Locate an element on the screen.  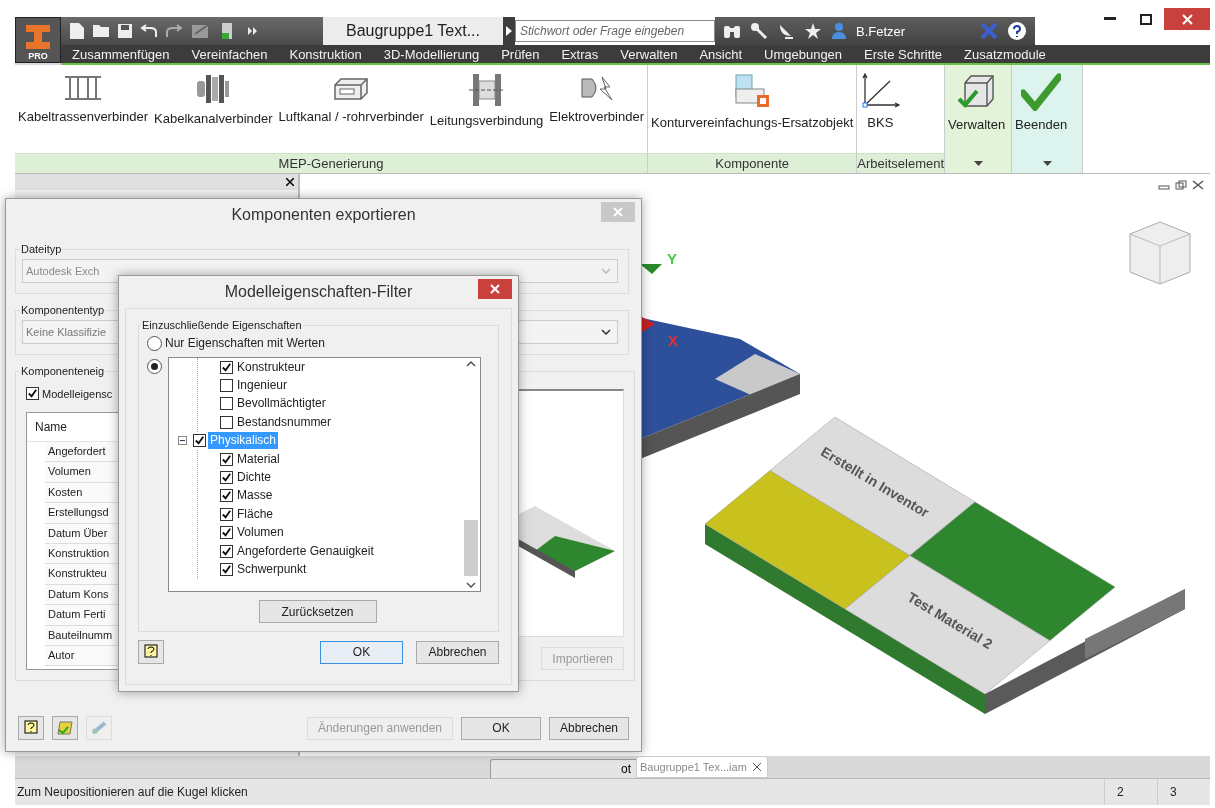
dialog-title: Komponenten exportieren is located at coordinates (323, 215).